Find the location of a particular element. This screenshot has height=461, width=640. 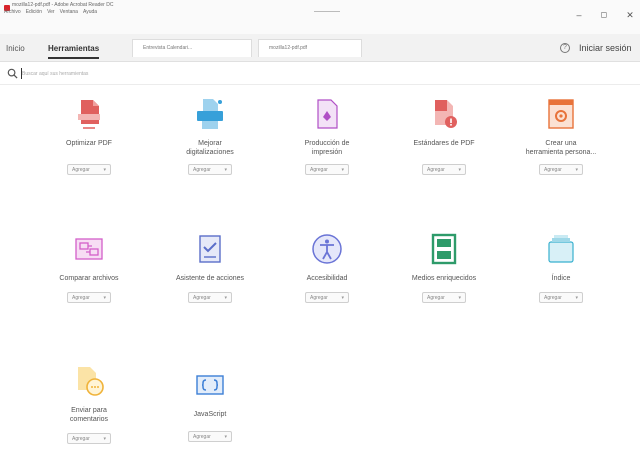

create-custom-tool-icon is located at coordinates (561, 114).